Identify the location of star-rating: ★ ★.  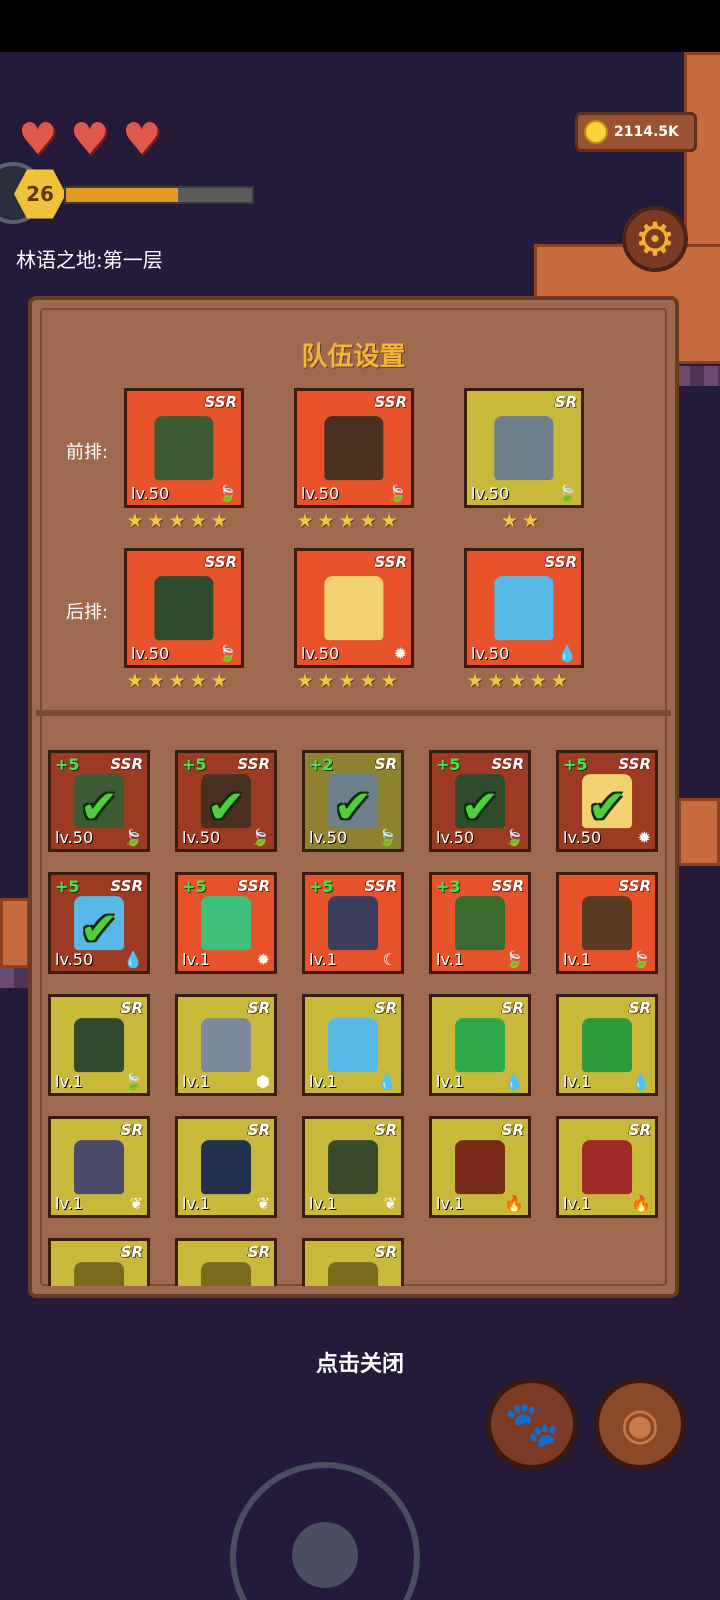
(520, 521).